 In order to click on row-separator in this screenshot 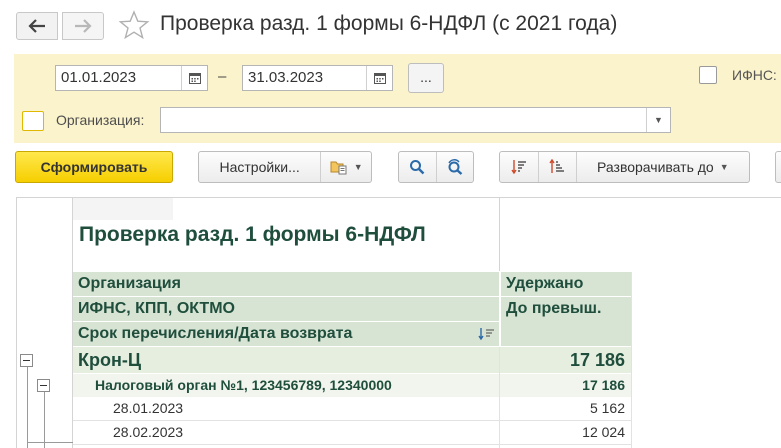, I will do `click(352, 444)`.